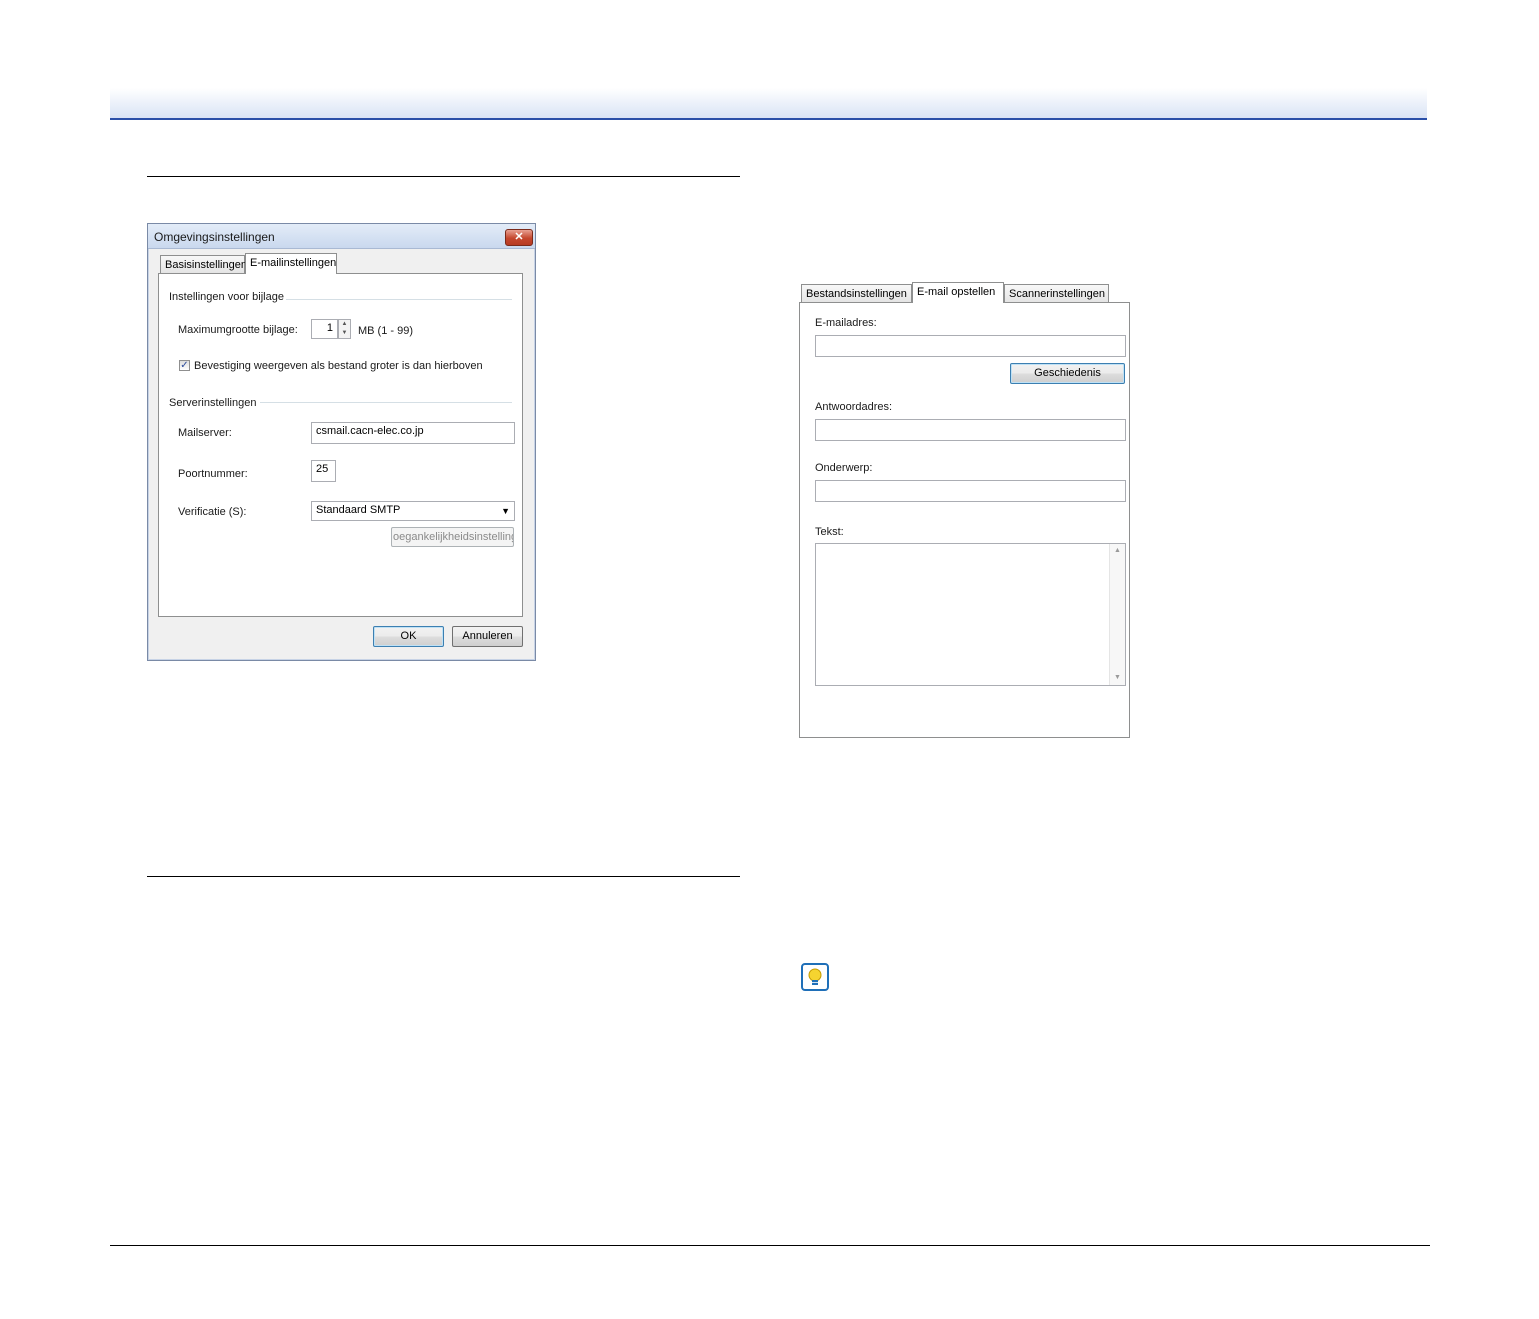 The image size is (1539, 1319). I want to click on max-size-label: Maximumgrootte bijlage:, so click(238, 330).